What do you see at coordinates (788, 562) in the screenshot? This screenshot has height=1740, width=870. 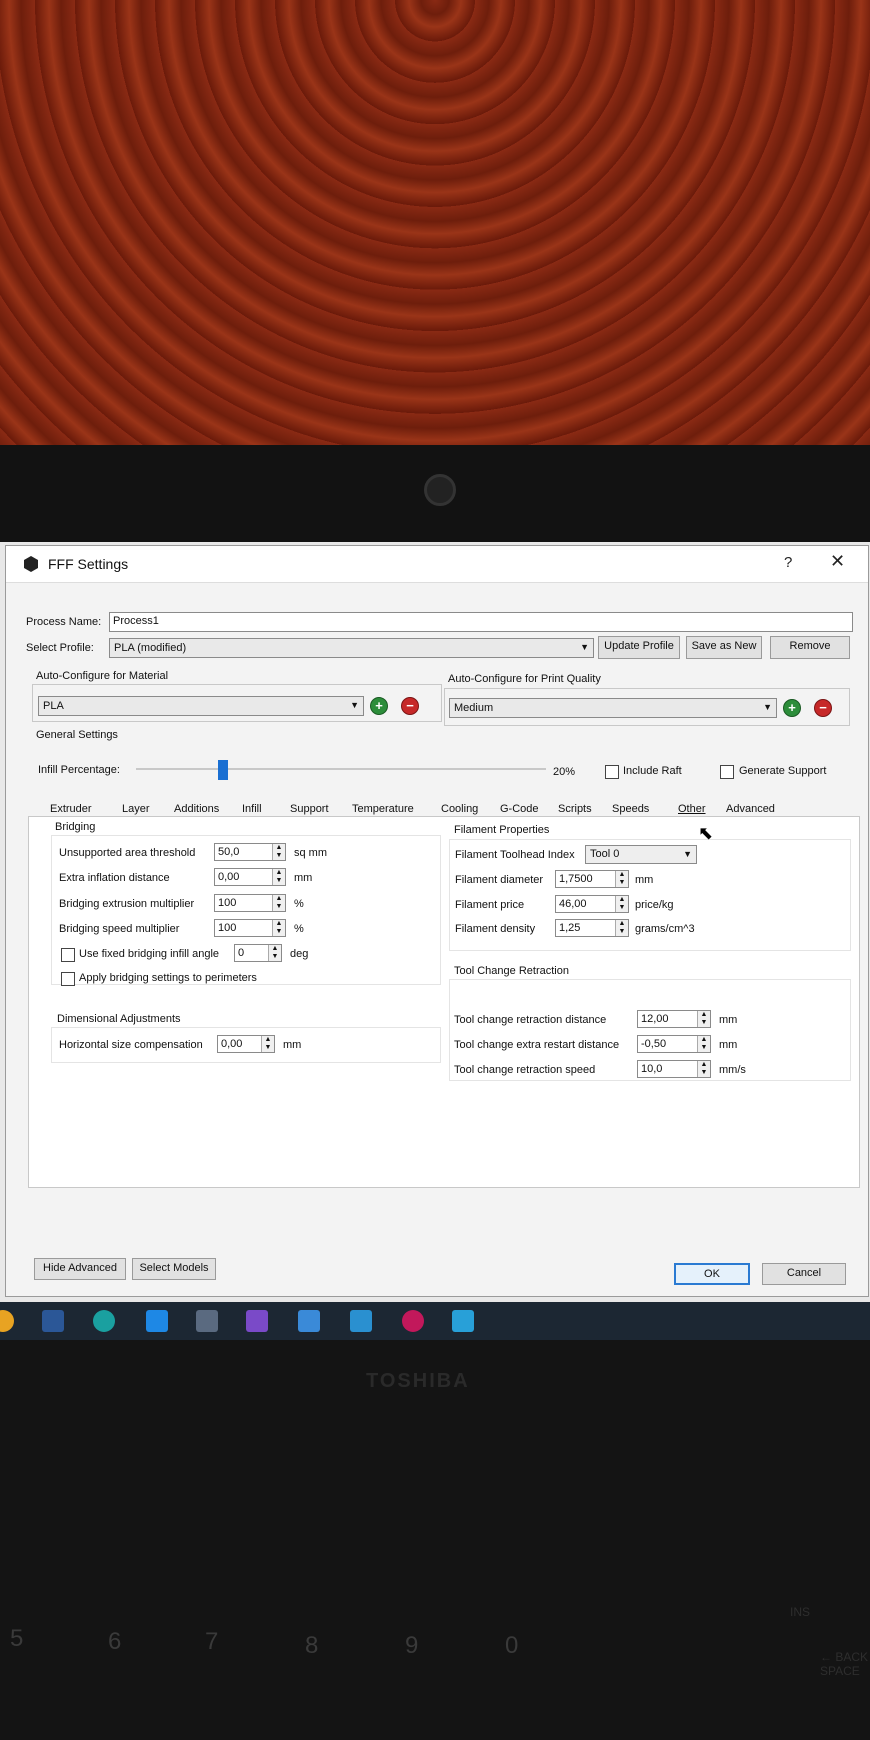 I see `help-button: ?` at bounding box center [788, 562].